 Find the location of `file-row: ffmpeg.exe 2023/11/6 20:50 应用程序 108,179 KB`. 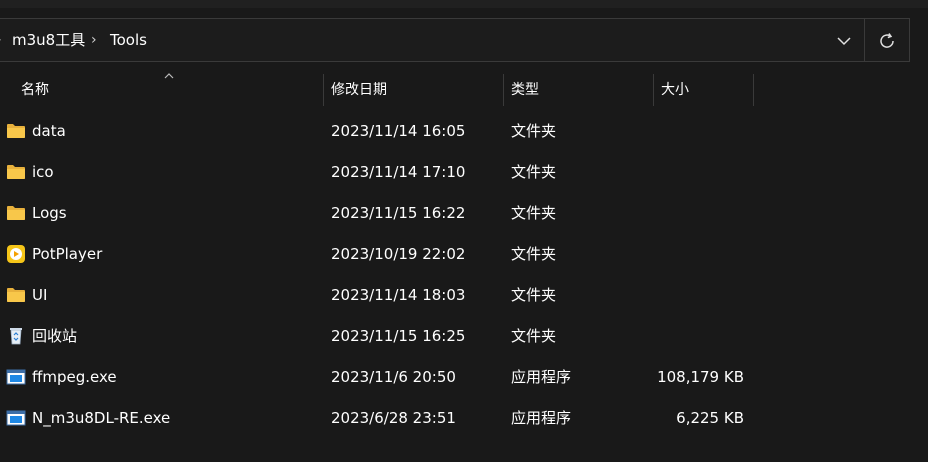

file-row: ffmpeg.exe 2023/11/6 20:50 应用程序 108,179 KB is located at coordinates (464, 377).